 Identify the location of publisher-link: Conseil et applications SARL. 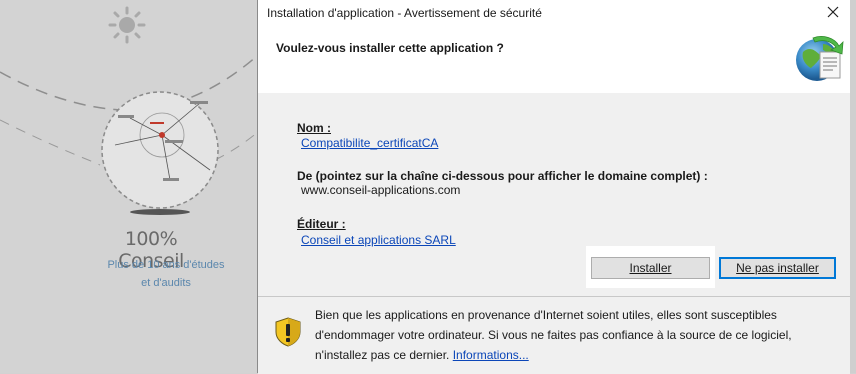
(378, 240).